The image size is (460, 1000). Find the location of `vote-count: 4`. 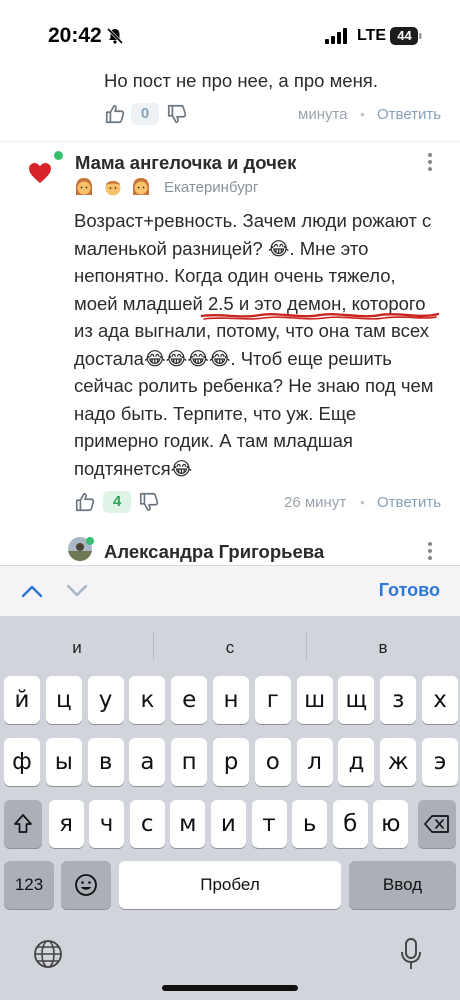

vote-count: 4 is located at coordinates (117, 502).